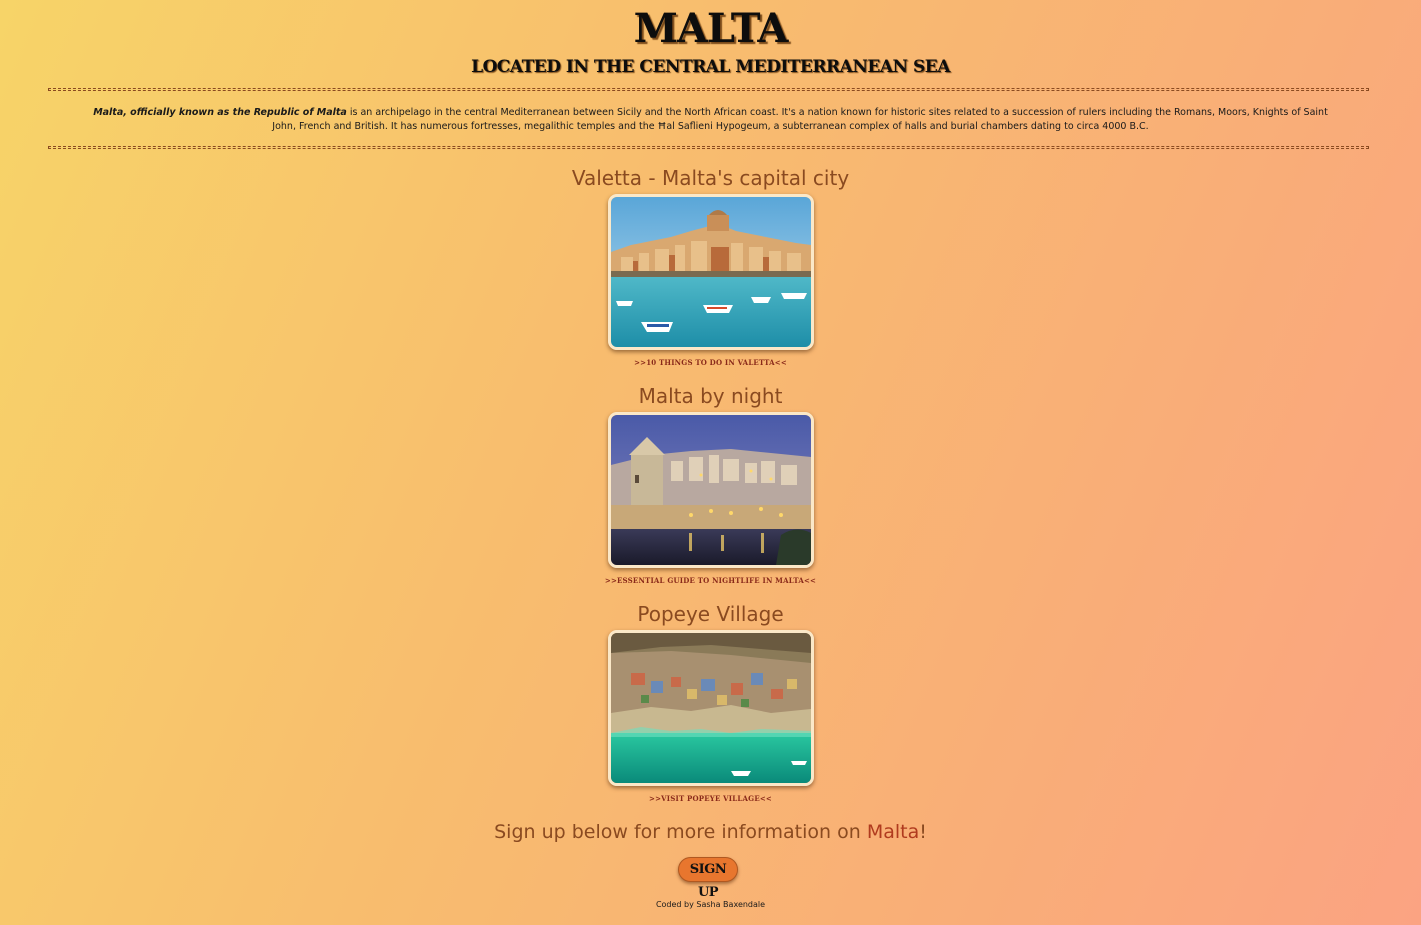 The width and height of the screenshot is (1421, 925). What do you see at coordinates (710, 362) in the screenshot?
I see `valletta-link: >>10 things to do in Valetta<<` at bounding box center [710, 362].